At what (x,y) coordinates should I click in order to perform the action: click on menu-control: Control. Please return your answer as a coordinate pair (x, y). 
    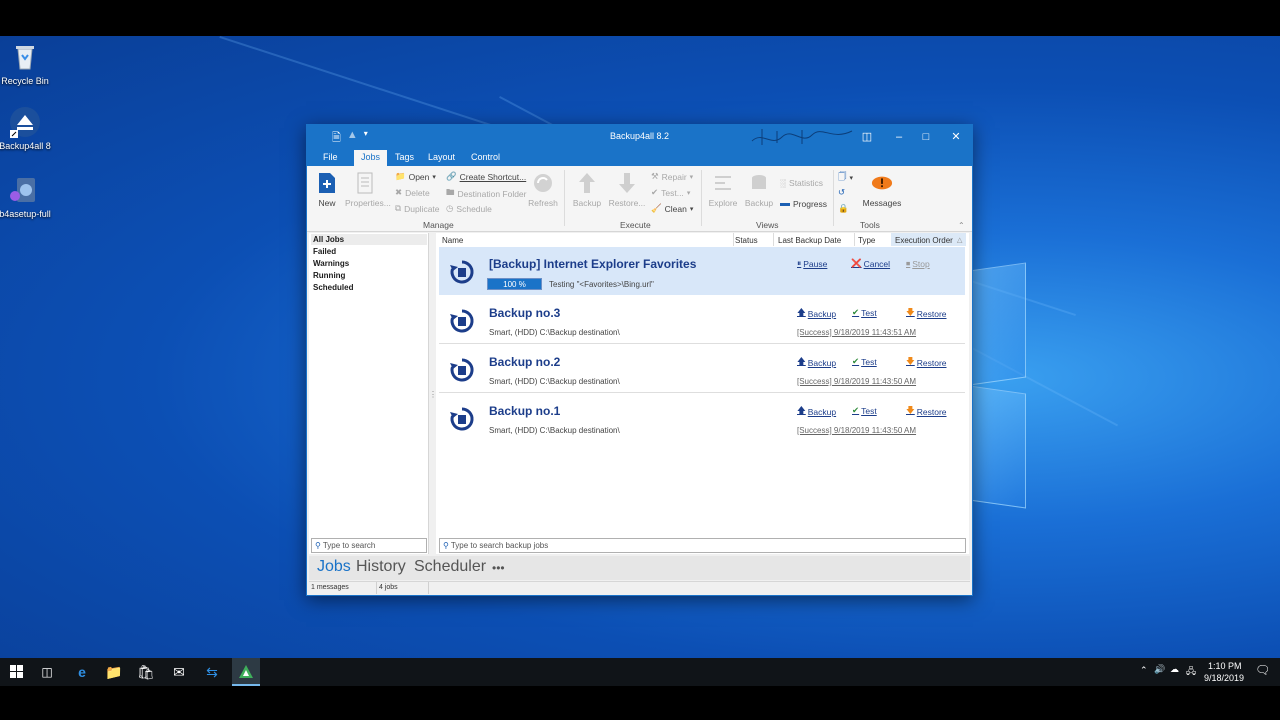
    Looking at the image, I should click on (485, 157).